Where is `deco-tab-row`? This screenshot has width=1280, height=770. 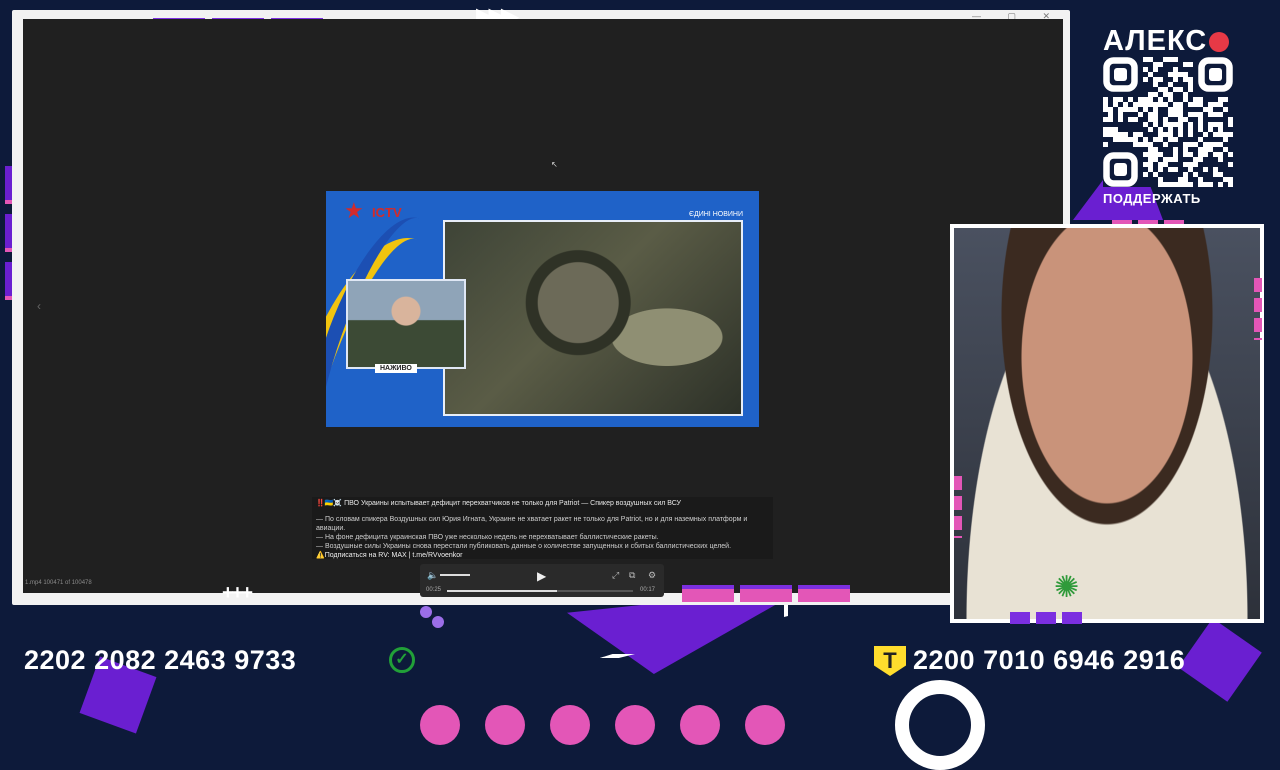
deco-tab-row is located at coordinates (1046, 618).